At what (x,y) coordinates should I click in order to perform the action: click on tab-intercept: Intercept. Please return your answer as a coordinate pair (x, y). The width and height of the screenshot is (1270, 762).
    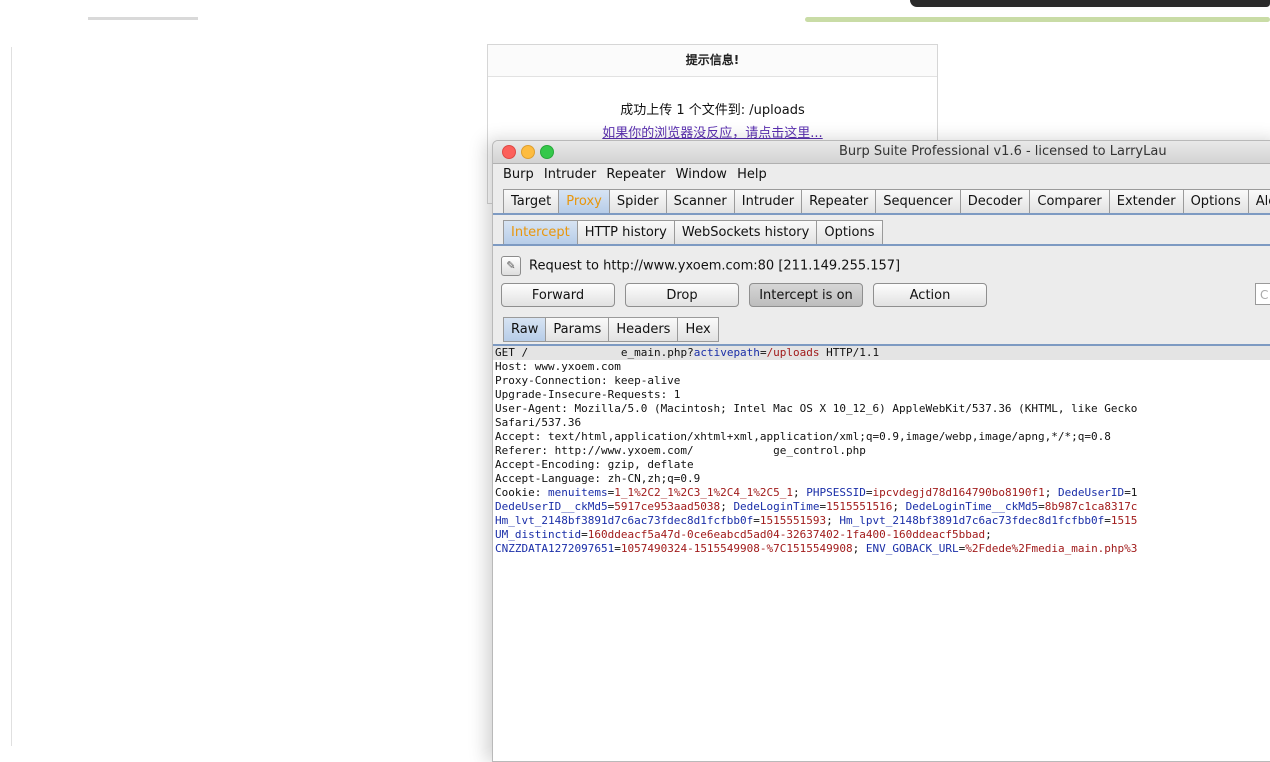
    Looking at the image, I should click on (540, 232).